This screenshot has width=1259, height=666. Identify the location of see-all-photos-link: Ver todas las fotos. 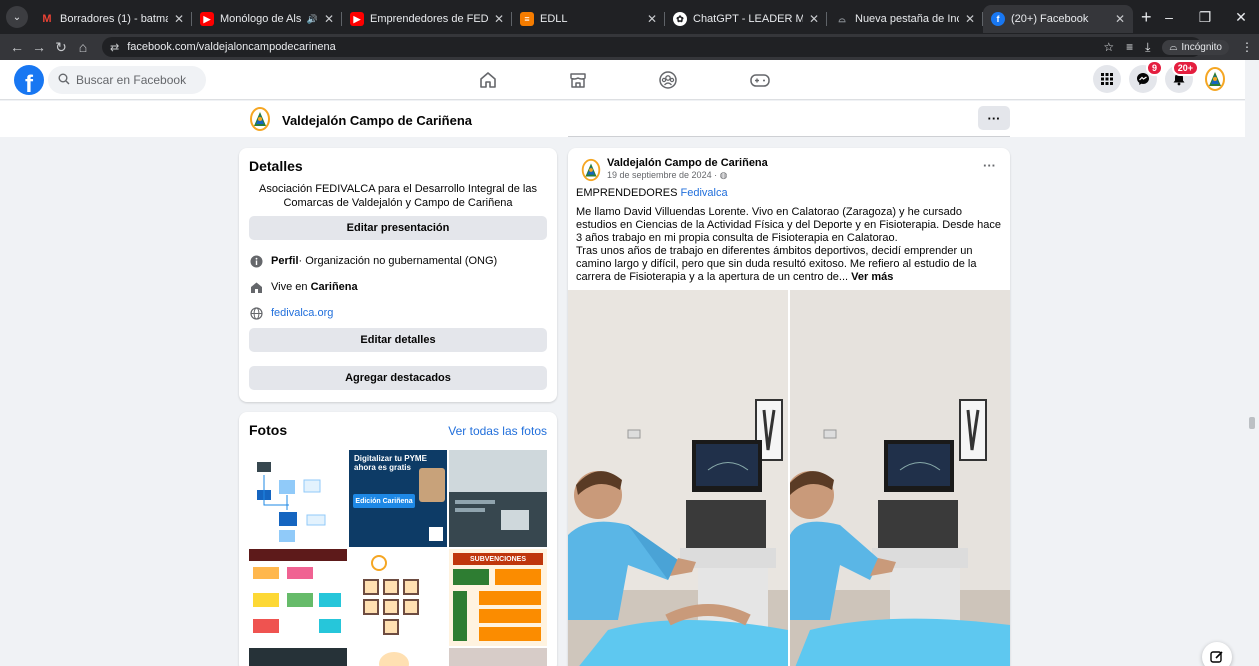
(497, 431).